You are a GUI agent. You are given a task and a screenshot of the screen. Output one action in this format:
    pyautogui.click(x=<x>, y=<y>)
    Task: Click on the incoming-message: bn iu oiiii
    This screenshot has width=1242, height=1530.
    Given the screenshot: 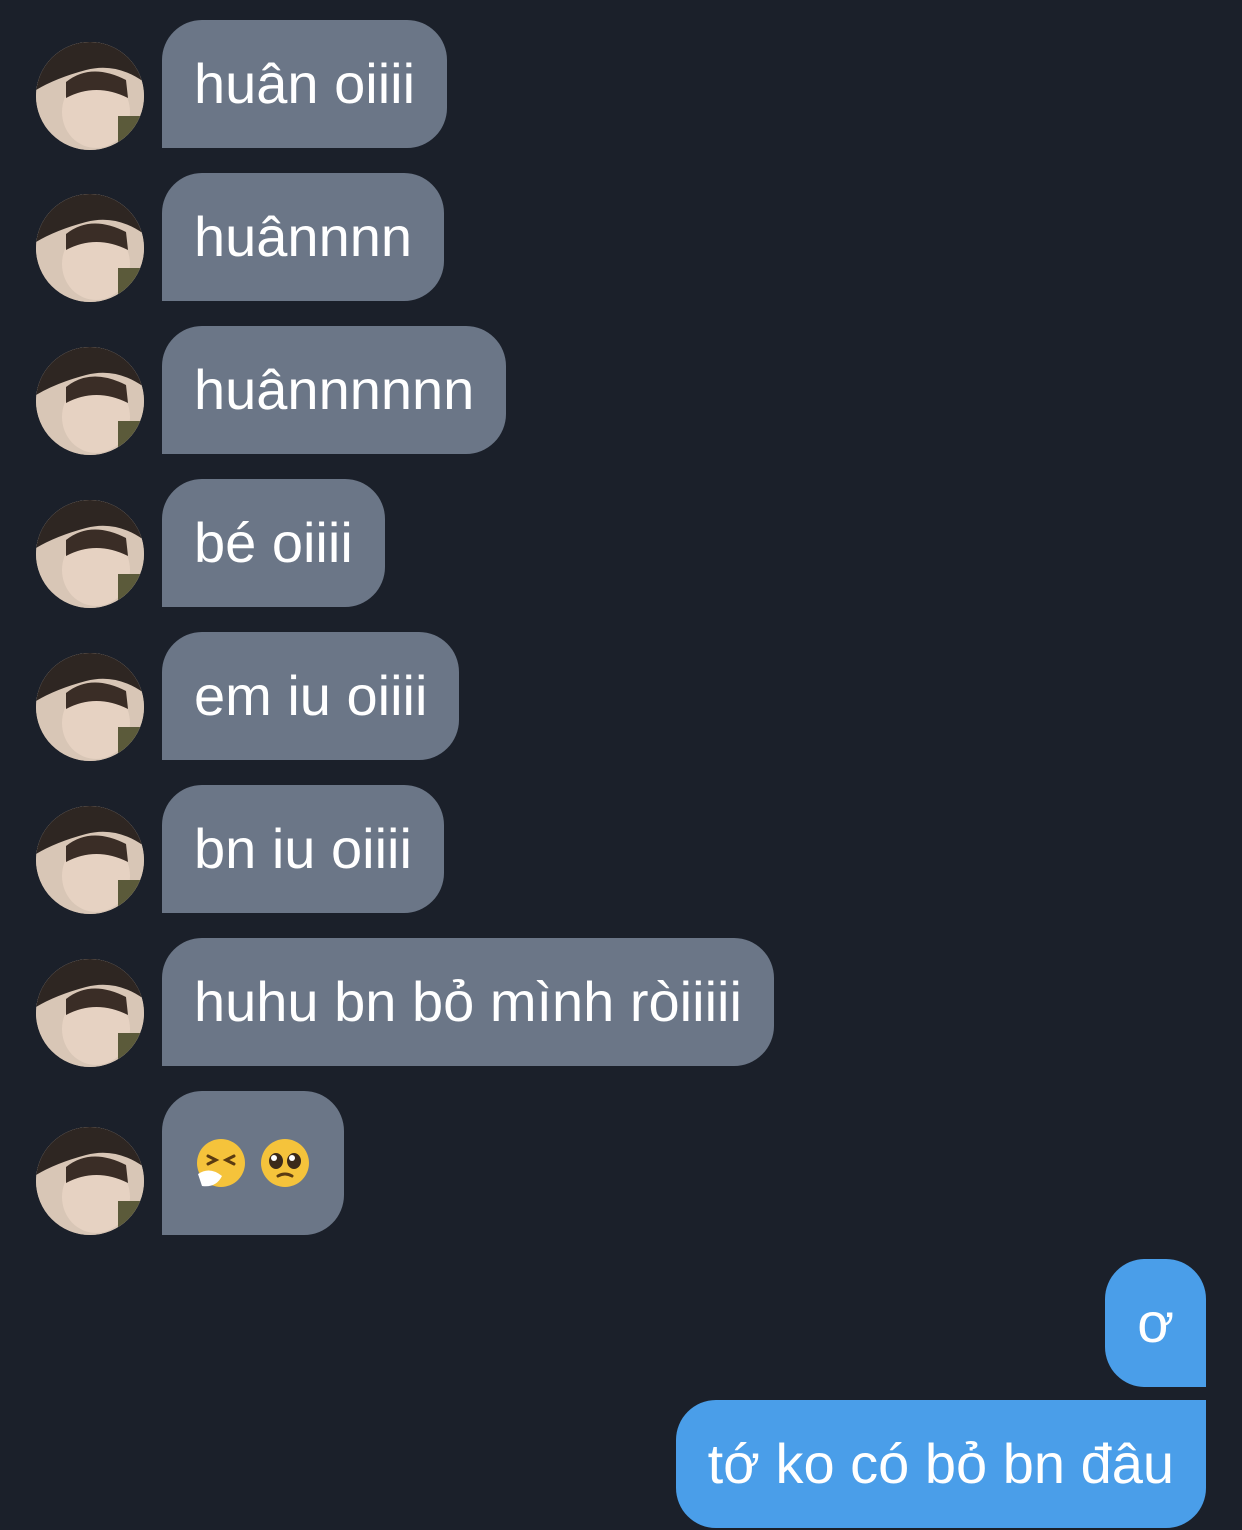 What is the action you would take?
    pyautogui.click(x=303, y=849)
    